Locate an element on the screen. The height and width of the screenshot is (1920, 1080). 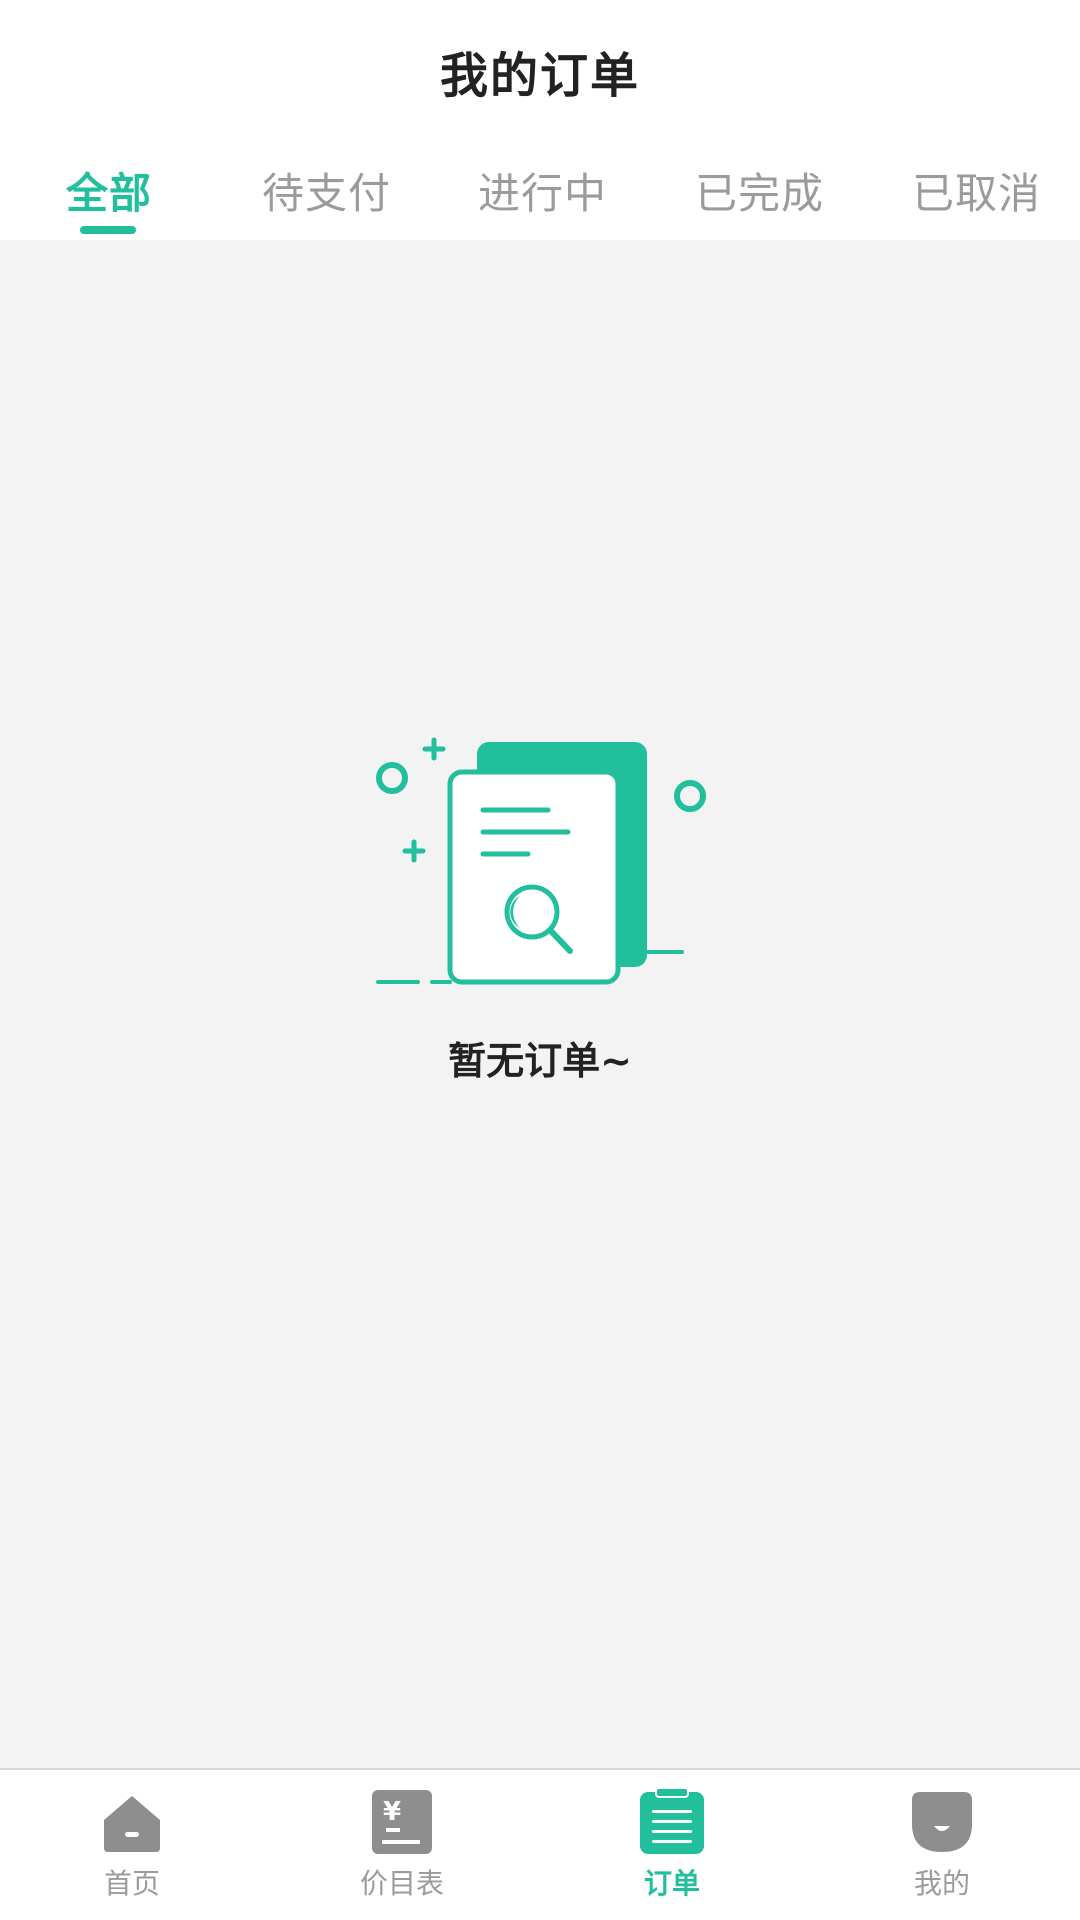
nav-item-home: 首页 is located at coordinates (132, 1848).